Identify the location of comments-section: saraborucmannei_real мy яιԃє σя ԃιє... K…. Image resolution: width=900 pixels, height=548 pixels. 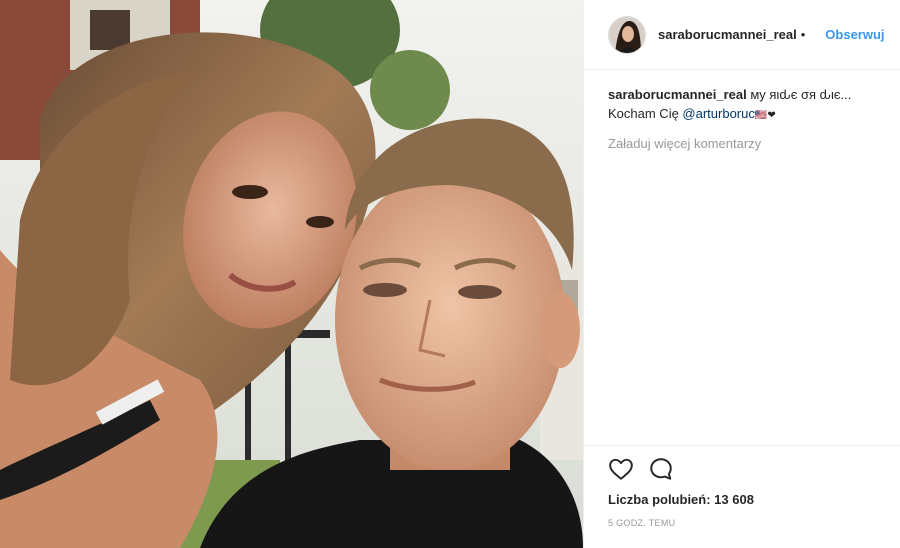
(743, 119).